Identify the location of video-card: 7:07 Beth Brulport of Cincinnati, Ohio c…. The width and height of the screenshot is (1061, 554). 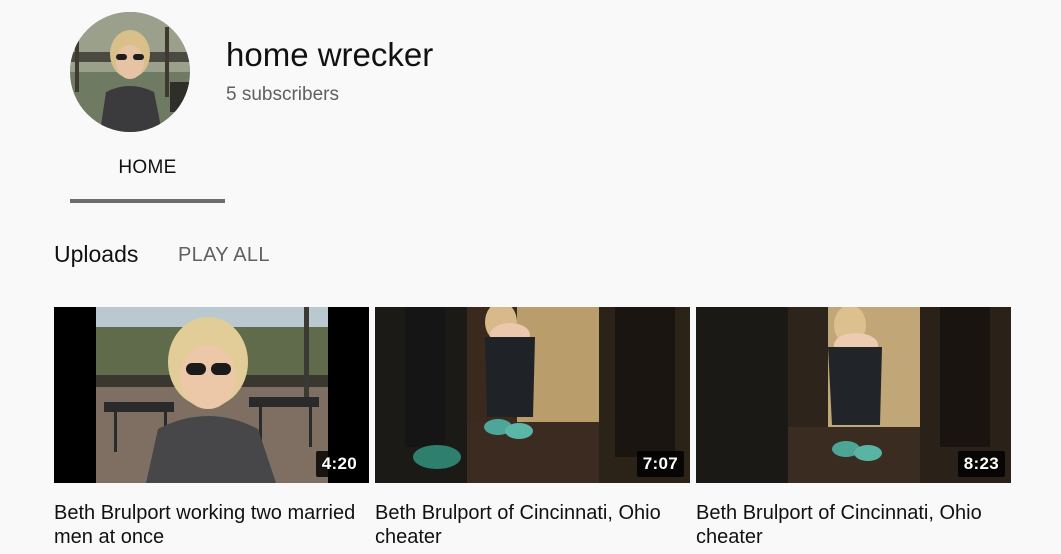
(532, 428).